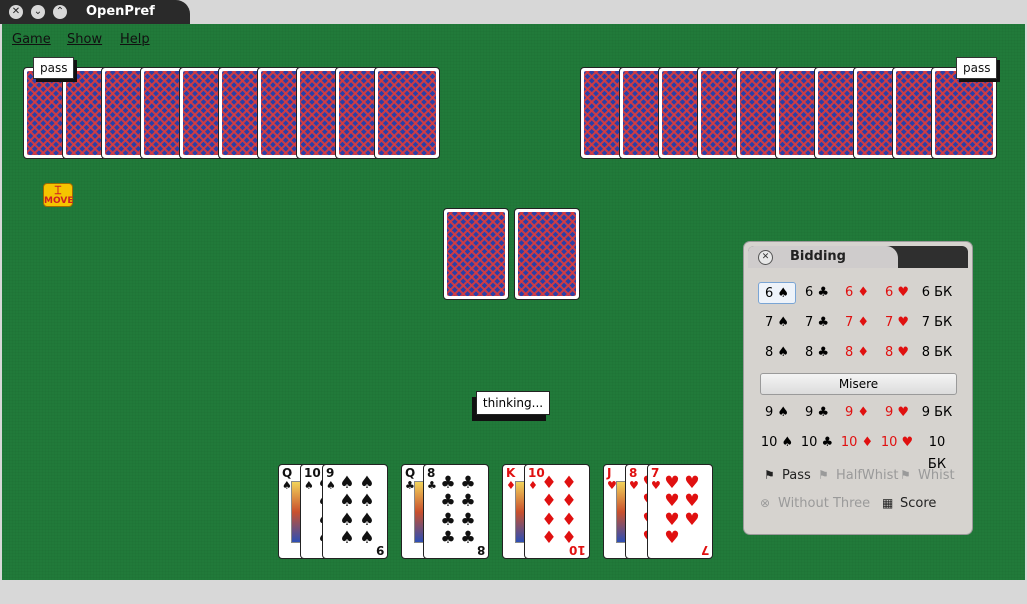 This screenshot has height=604, width=1027. Describe the element at coordinates (964, 113) in the screenshot. I see `opponent-card-back` at that location.